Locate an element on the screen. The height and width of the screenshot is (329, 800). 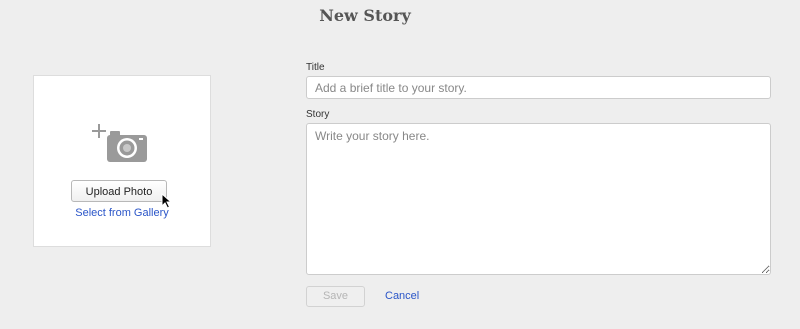
title-label: Title is located at coordinates (315, 67).